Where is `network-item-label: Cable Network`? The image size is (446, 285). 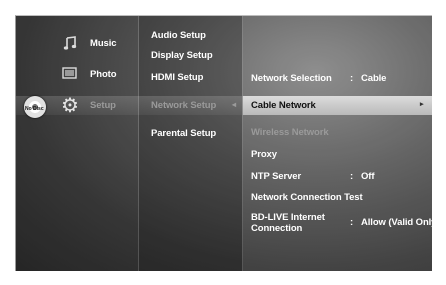 network-item-label: Cable Network is located at coordinates (283, 105).